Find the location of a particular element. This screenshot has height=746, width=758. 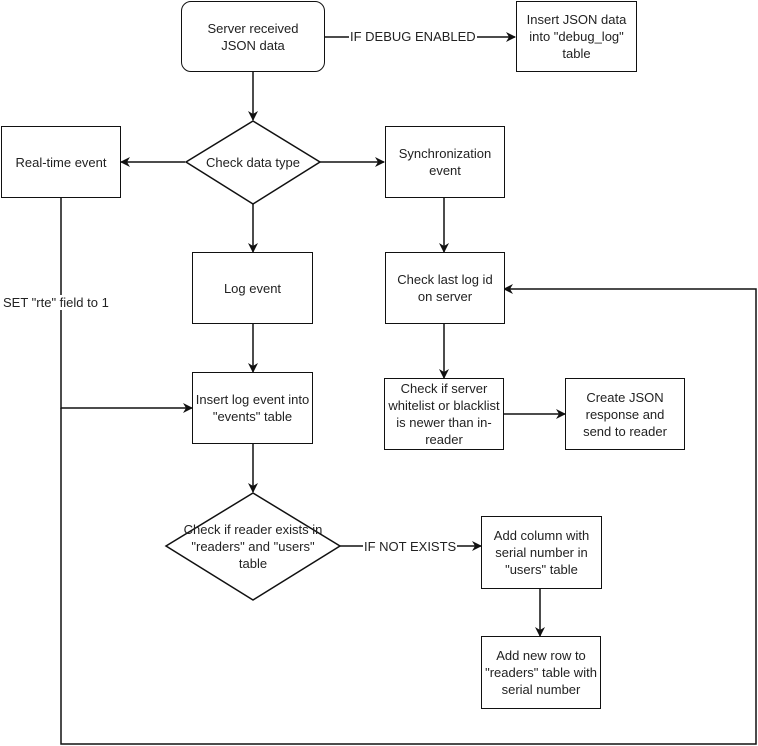

node-label: Insert JSON data into "debug_log" table is located at coordinates (576, 36).